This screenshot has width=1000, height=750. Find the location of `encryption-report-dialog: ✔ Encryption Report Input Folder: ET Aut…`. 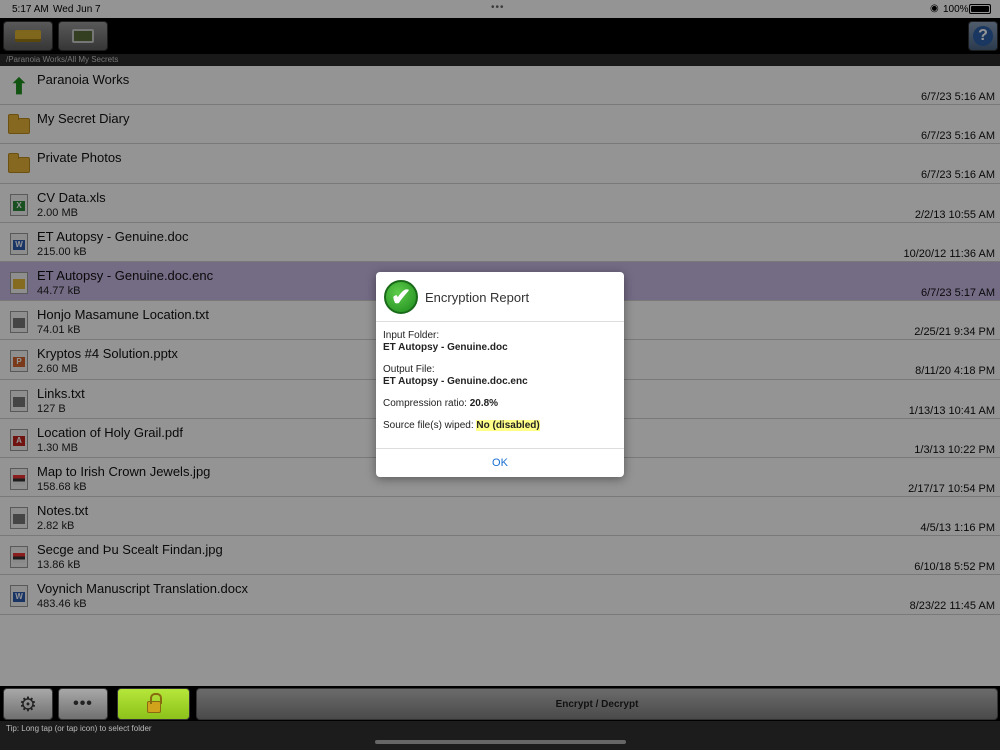

encryption-report-dialog: ✔ Encryption Report Input Folder: ET Aut… is located at coordinates (500, 374).